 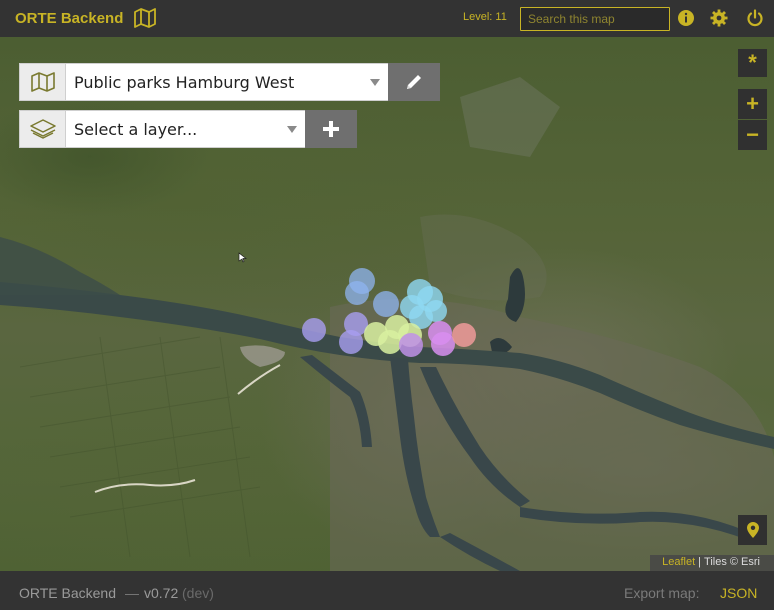 What do you see at coordinates (752, 135) in the screenshot?
I see `zoom-out-button: −` at bounding box center [752, 135].